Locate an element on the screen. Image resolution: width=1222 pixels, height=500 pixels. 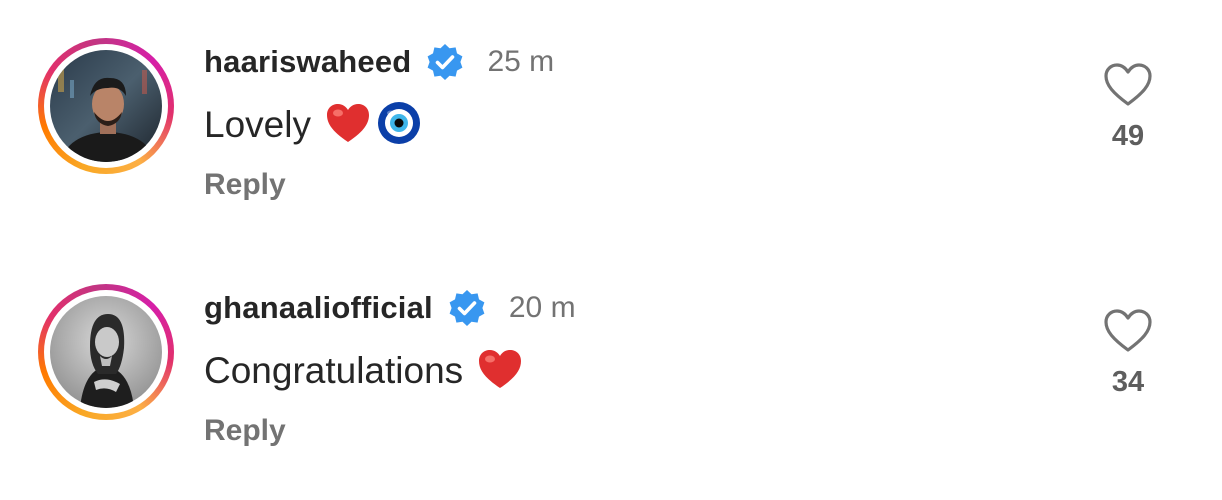
comment-time: 25 m is located at coordinates (521, 61).